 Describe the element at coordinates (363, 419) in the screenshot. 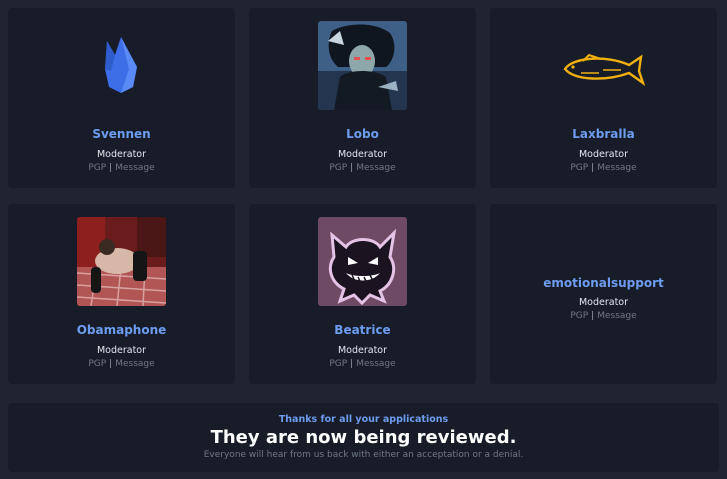

I see `banner-kicker: Thanks for all your applications` at that location.